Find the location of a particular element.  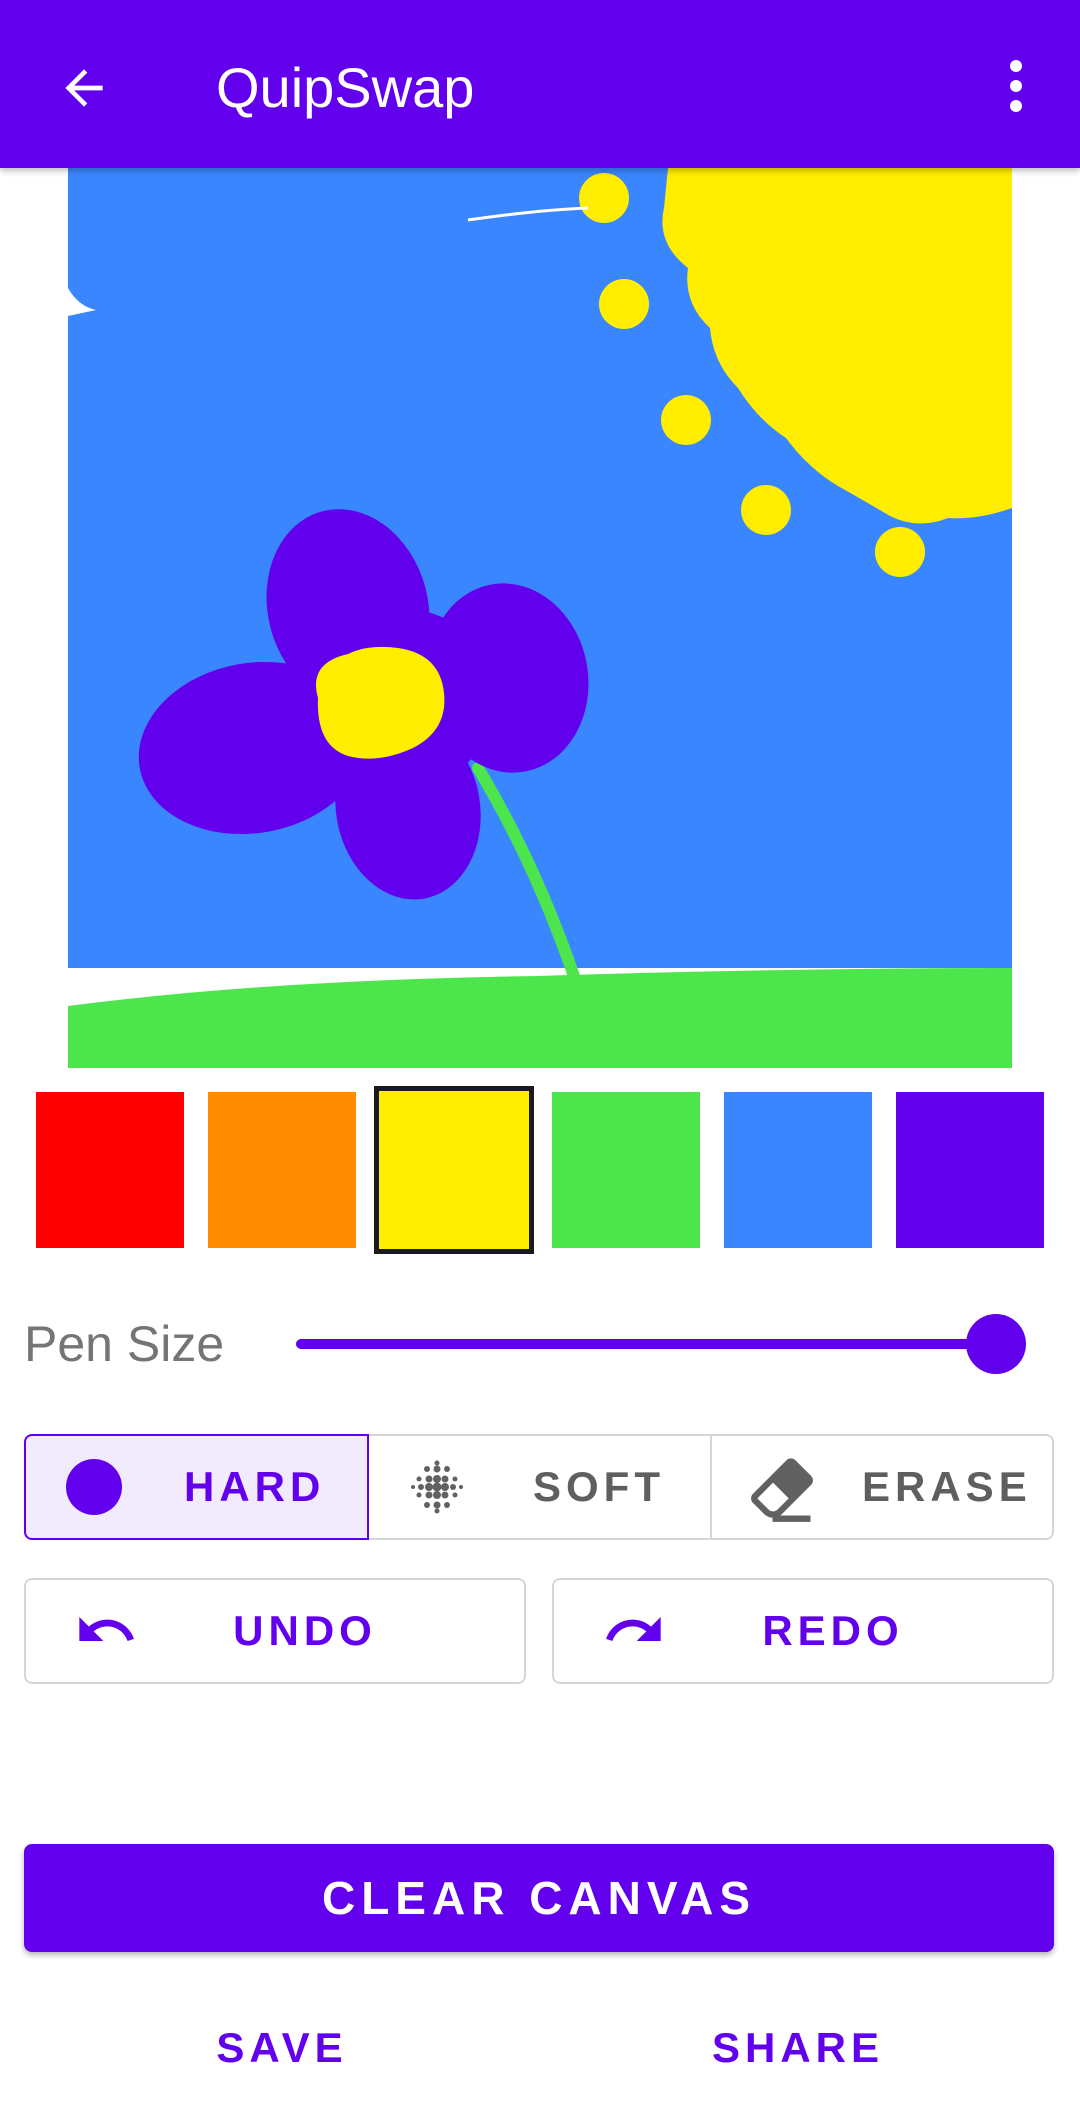

slider-fill is located at coordinates (646, 1344).